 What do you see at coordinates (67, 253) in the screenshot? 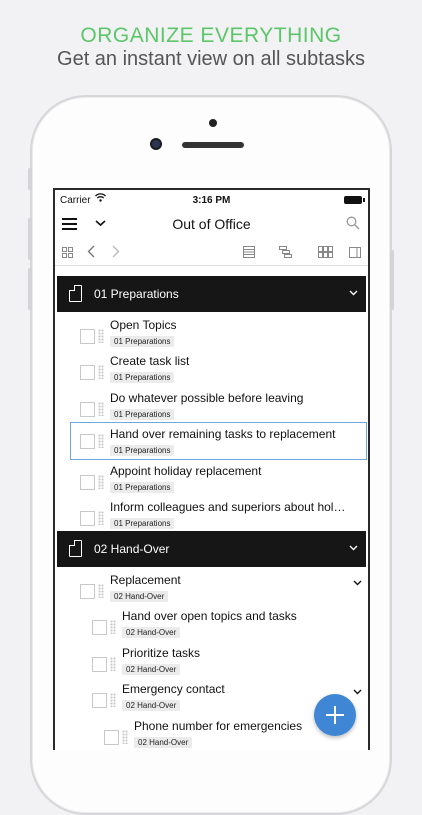
I see `grid-small-icon` at bounding box center [67, 253].